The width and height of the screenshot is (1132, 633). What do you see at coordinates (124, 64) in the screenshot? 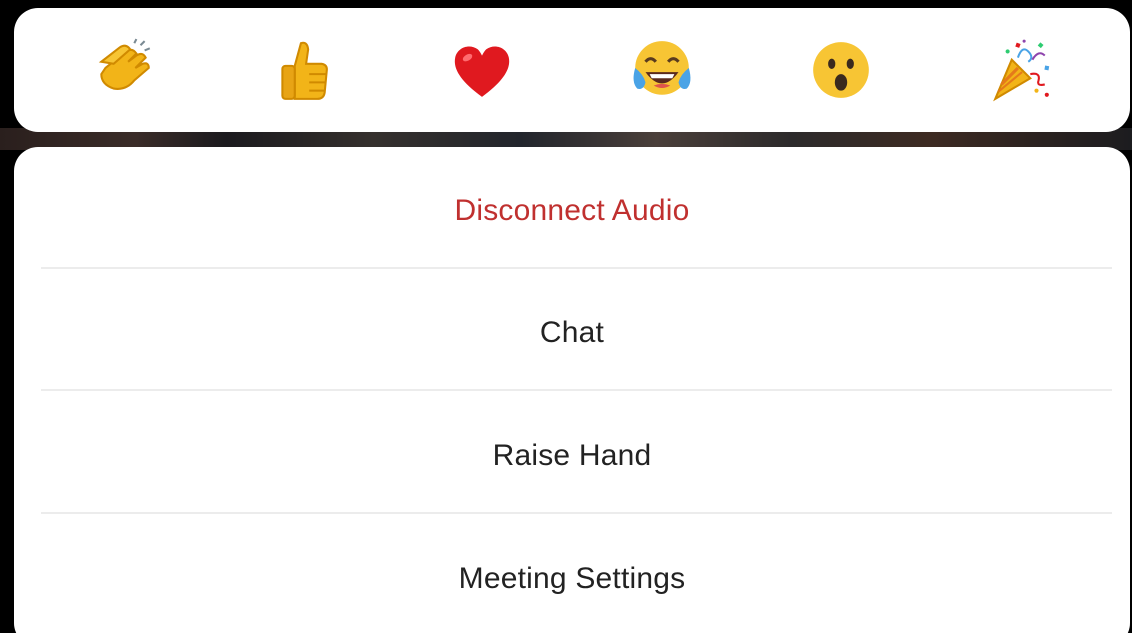
I see `clapping-hands-icon` at bounding box center [124, 64].